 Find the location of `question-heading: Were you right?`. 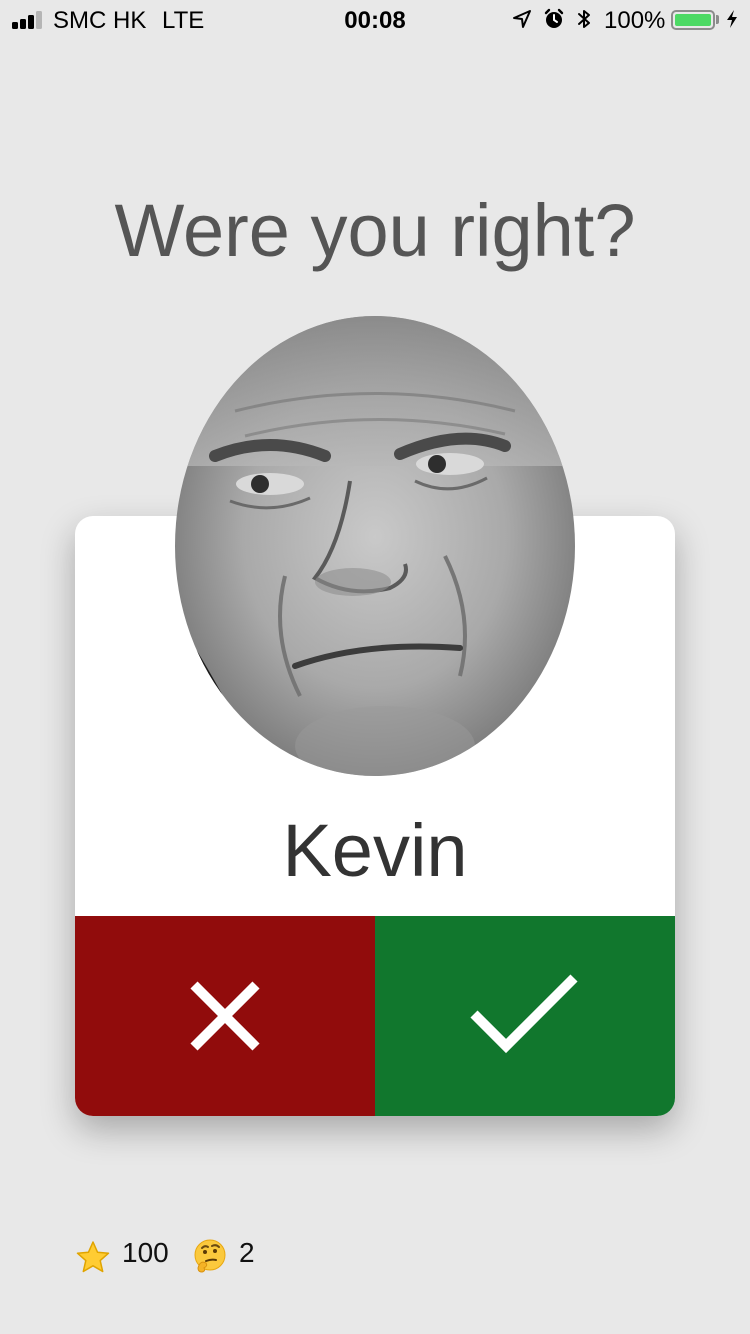

question-heading: Were you right? is located at coordinates (375, 230).